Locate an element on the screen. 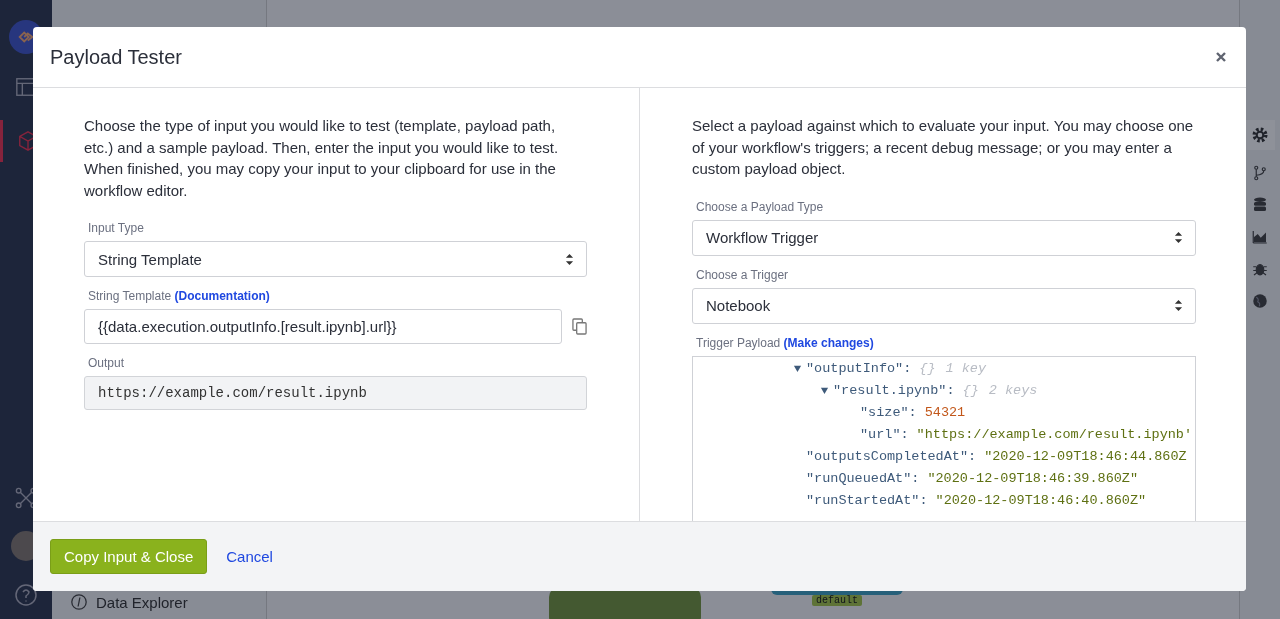  input-type-select: String Template is located at coordinates (335, 259).